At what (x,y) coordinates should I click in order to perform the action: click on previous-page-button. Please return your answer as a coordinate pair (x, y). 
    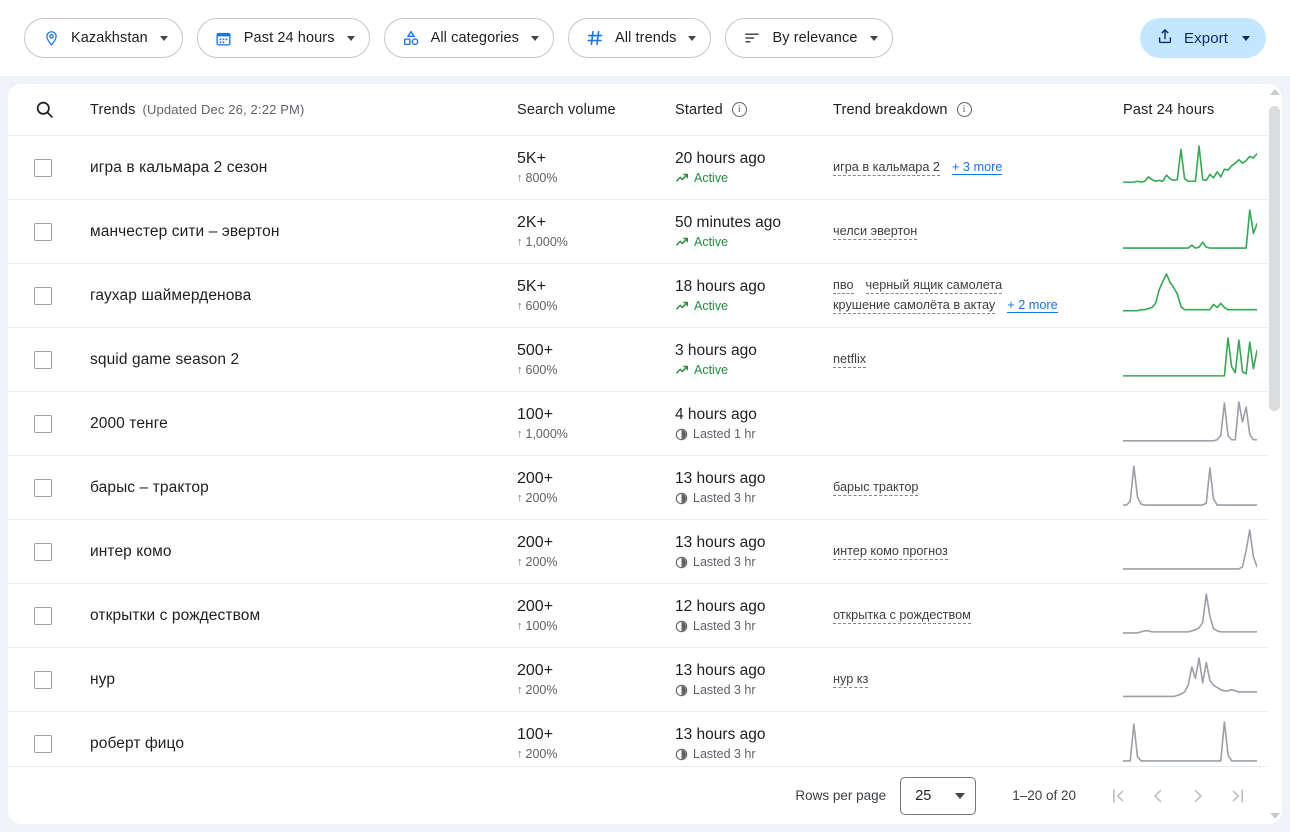
    Looking at the image, I should click on (1158, 796).